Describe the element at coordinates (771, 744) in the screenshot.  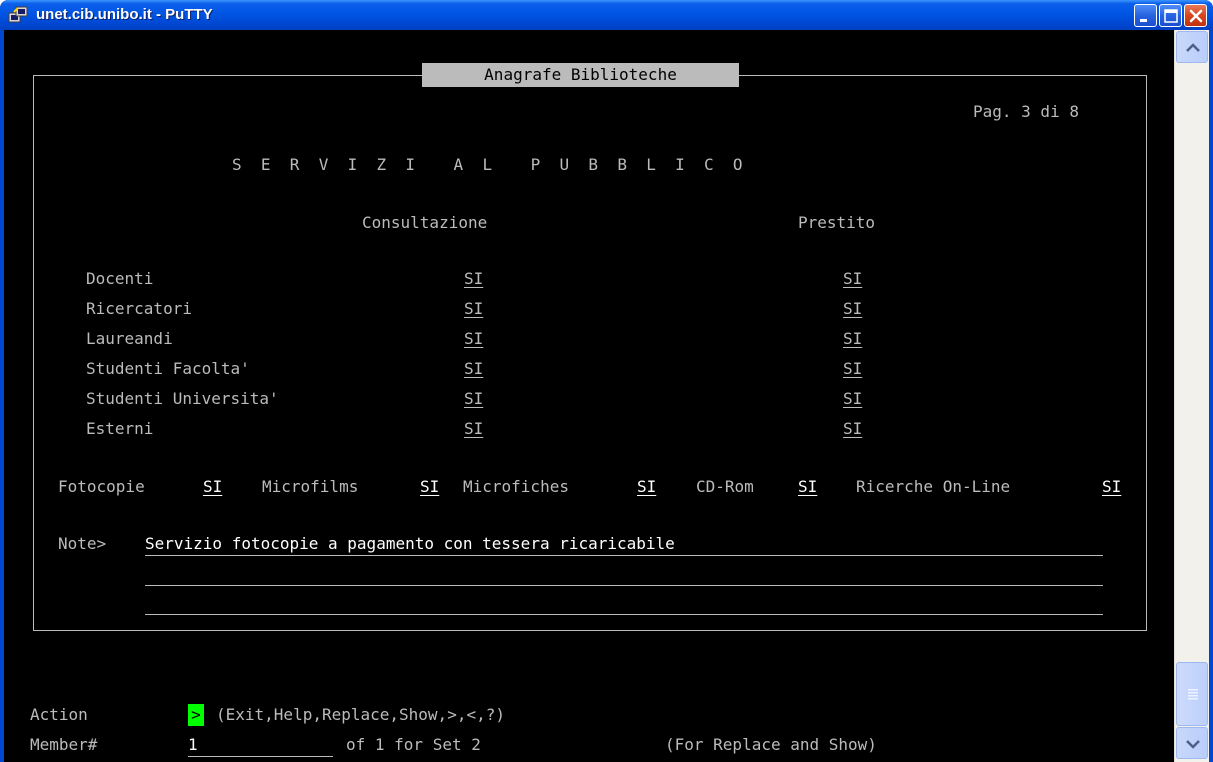
I see `member-hint: (For Replace and Show)` at that location.